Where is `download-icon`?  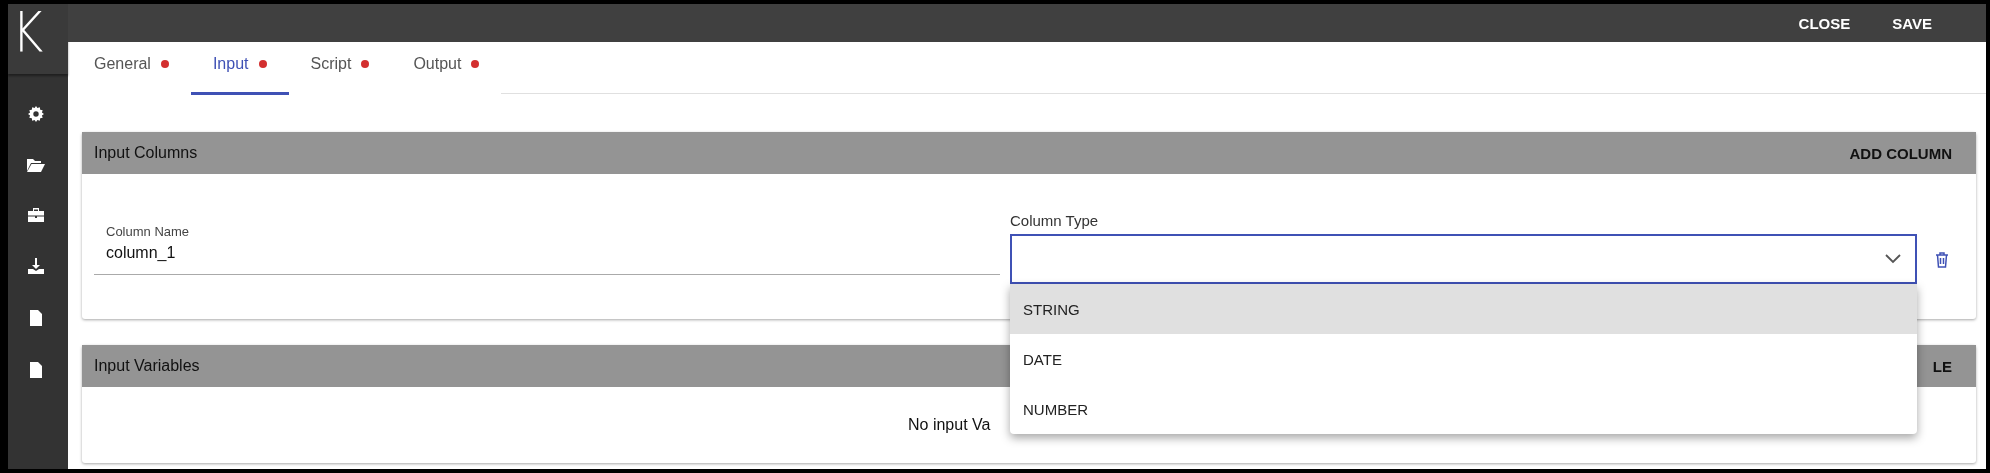
download-icon is located at coordinates (36, 266).